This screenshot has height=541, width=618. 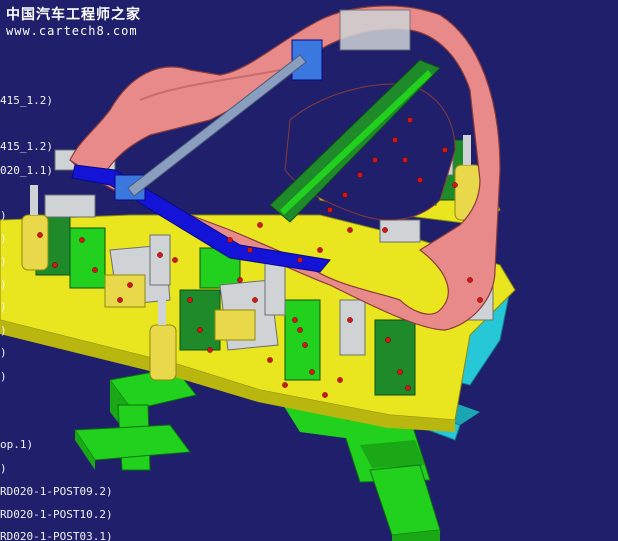 I want to click on watermark-url: www.cartech8.com, so click(x=72, y=31).